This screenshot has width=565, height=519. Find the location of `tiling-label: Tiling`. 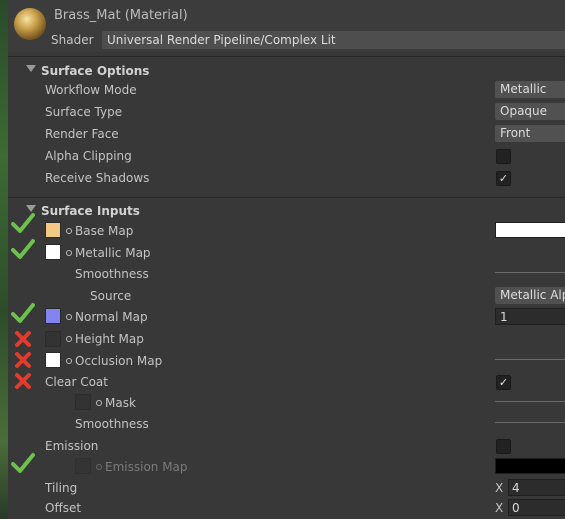

tiling-label: Tiling is located at coordinates (61, 488).